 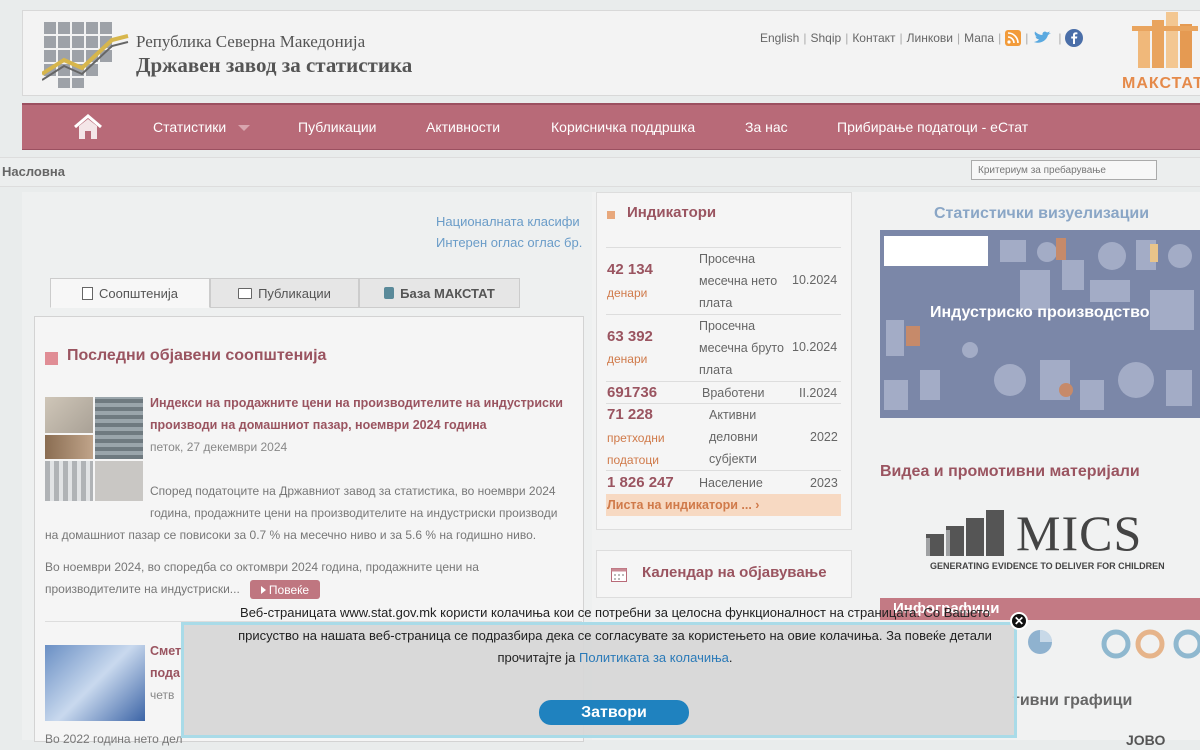 I want to click on indicator-date: 2022, so click(x=824, y=437).